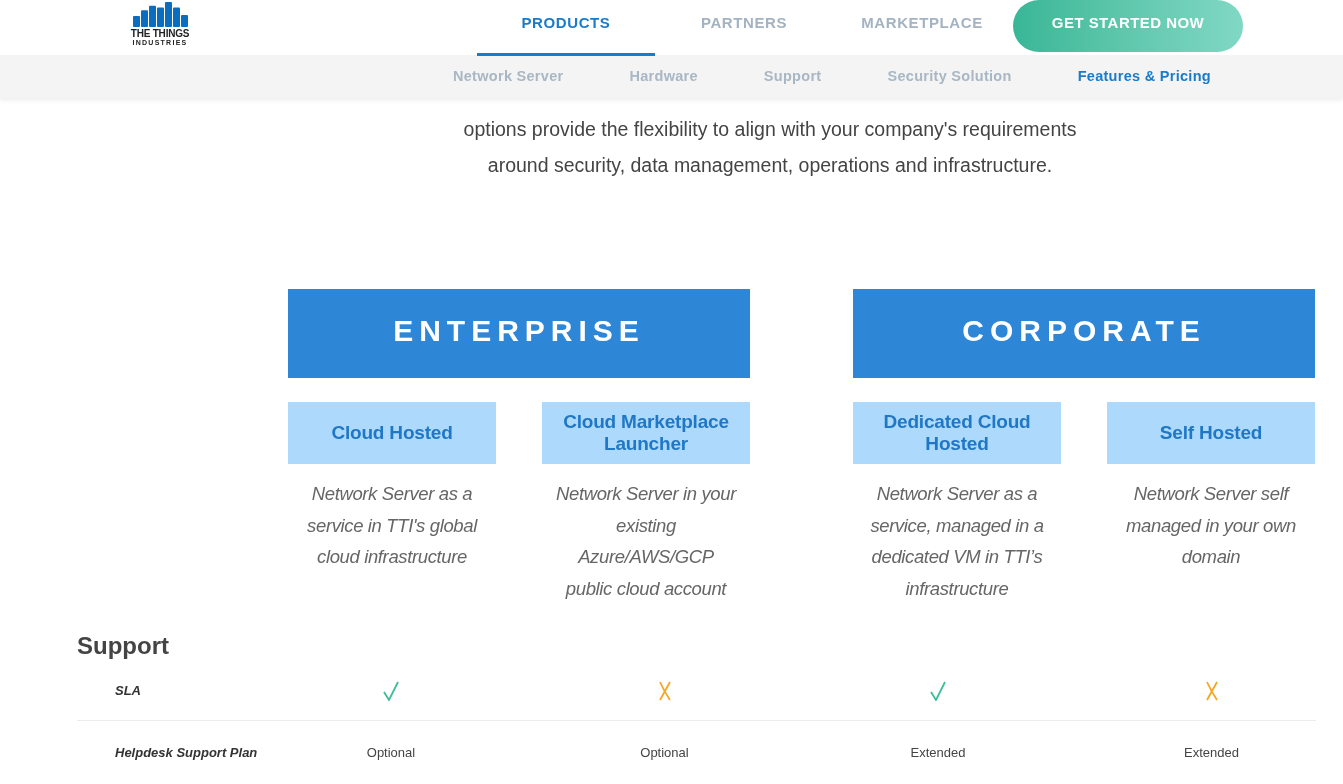 This screenshot has height=784, width=1343. What do you see at coordinates (1128, 26) in the screenshot?
I see `get-started-button: GET STARTED NOW` at bounding box center [1128, 26].